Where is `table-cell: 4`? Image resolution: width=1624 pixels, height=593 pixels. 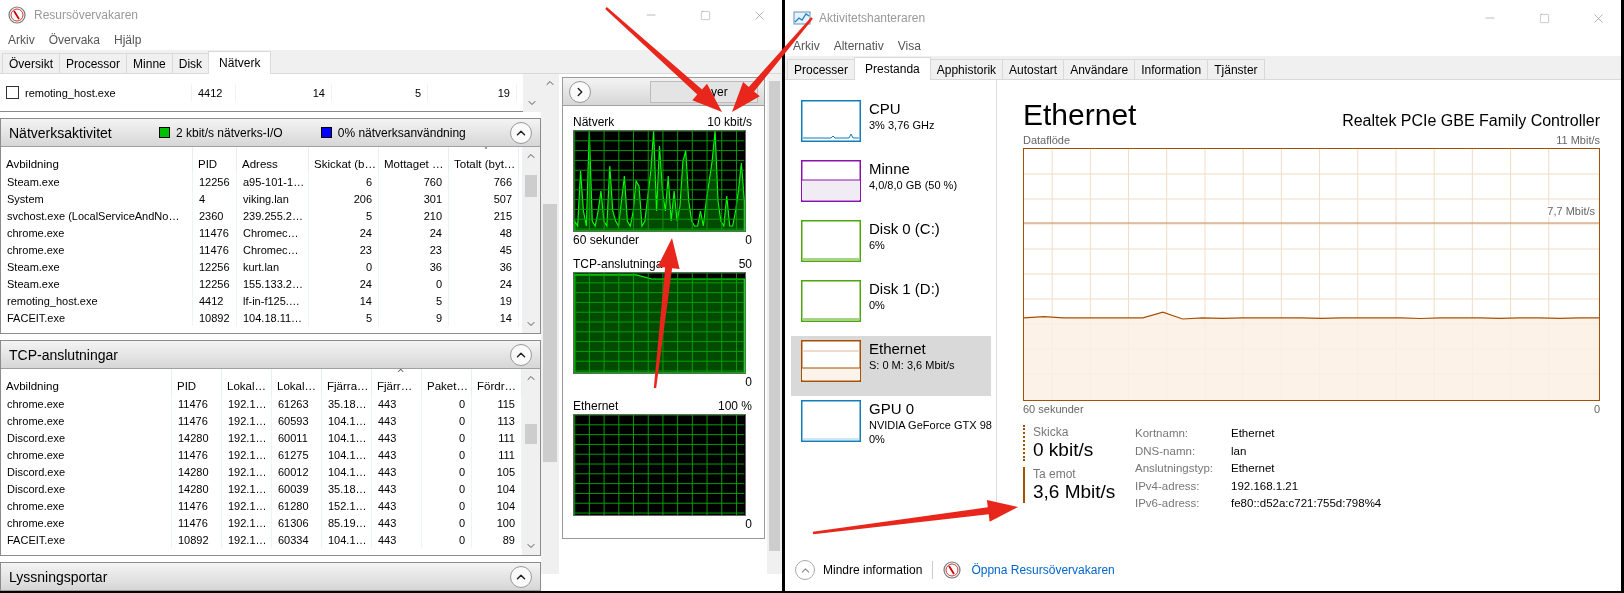
table-cell: 4 is located at coordinates (215, 198).